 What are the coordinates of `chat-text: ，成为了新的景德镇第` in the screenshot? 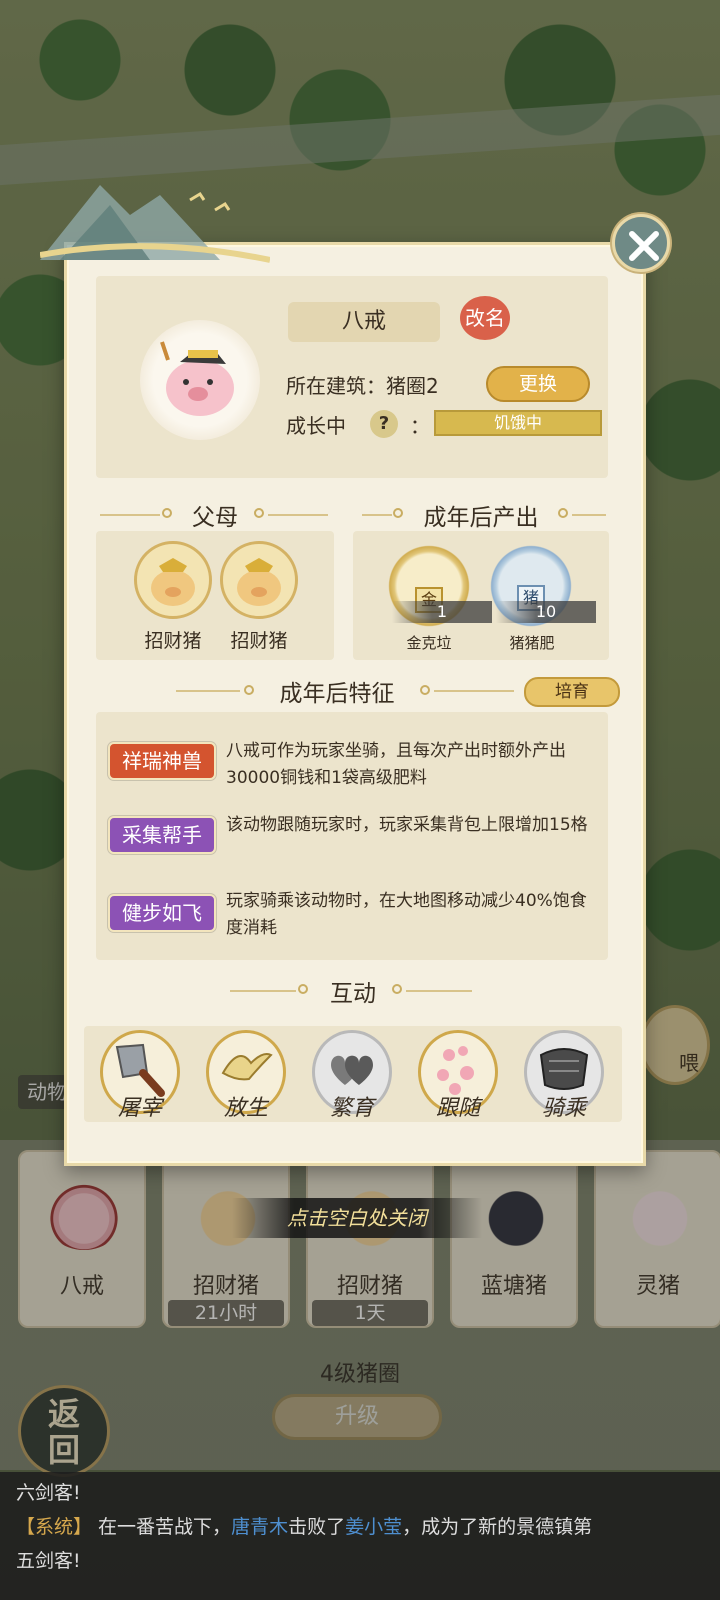 It's located at (497, 1527).